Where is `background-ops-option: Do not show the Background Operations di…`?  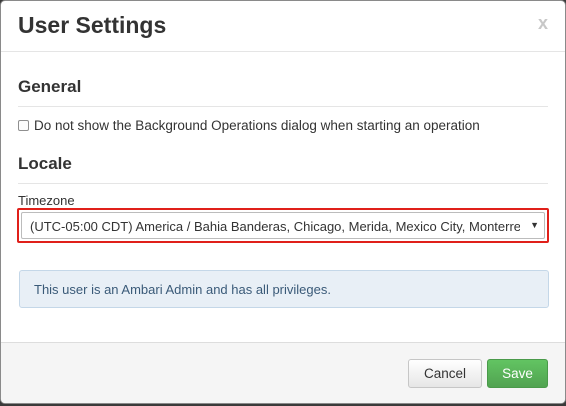
background-ops-option: Do not show the Background Operations di… is located at coordinates (249, 125).